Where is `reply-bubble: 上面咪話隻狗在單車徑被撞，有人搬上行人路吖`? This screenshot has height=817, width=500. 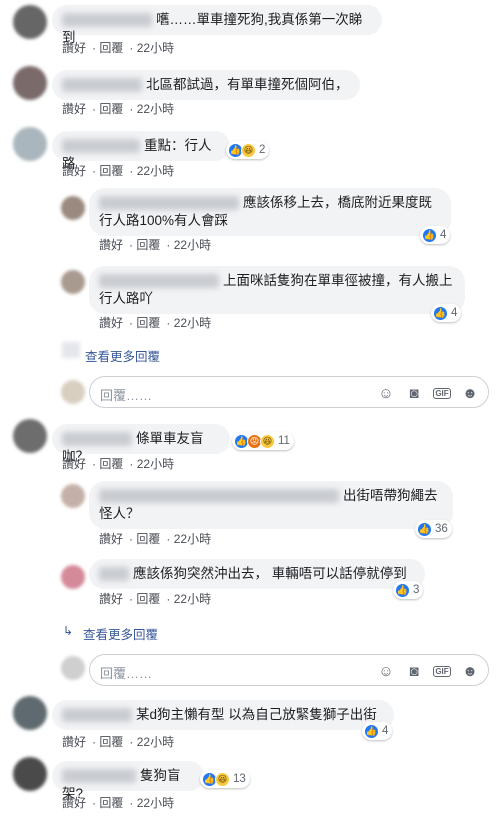 reply-bubble: 上面咪話隻狗在單車徑被撞，有人搬上行人路吖 is located at coordinates (277, 290).